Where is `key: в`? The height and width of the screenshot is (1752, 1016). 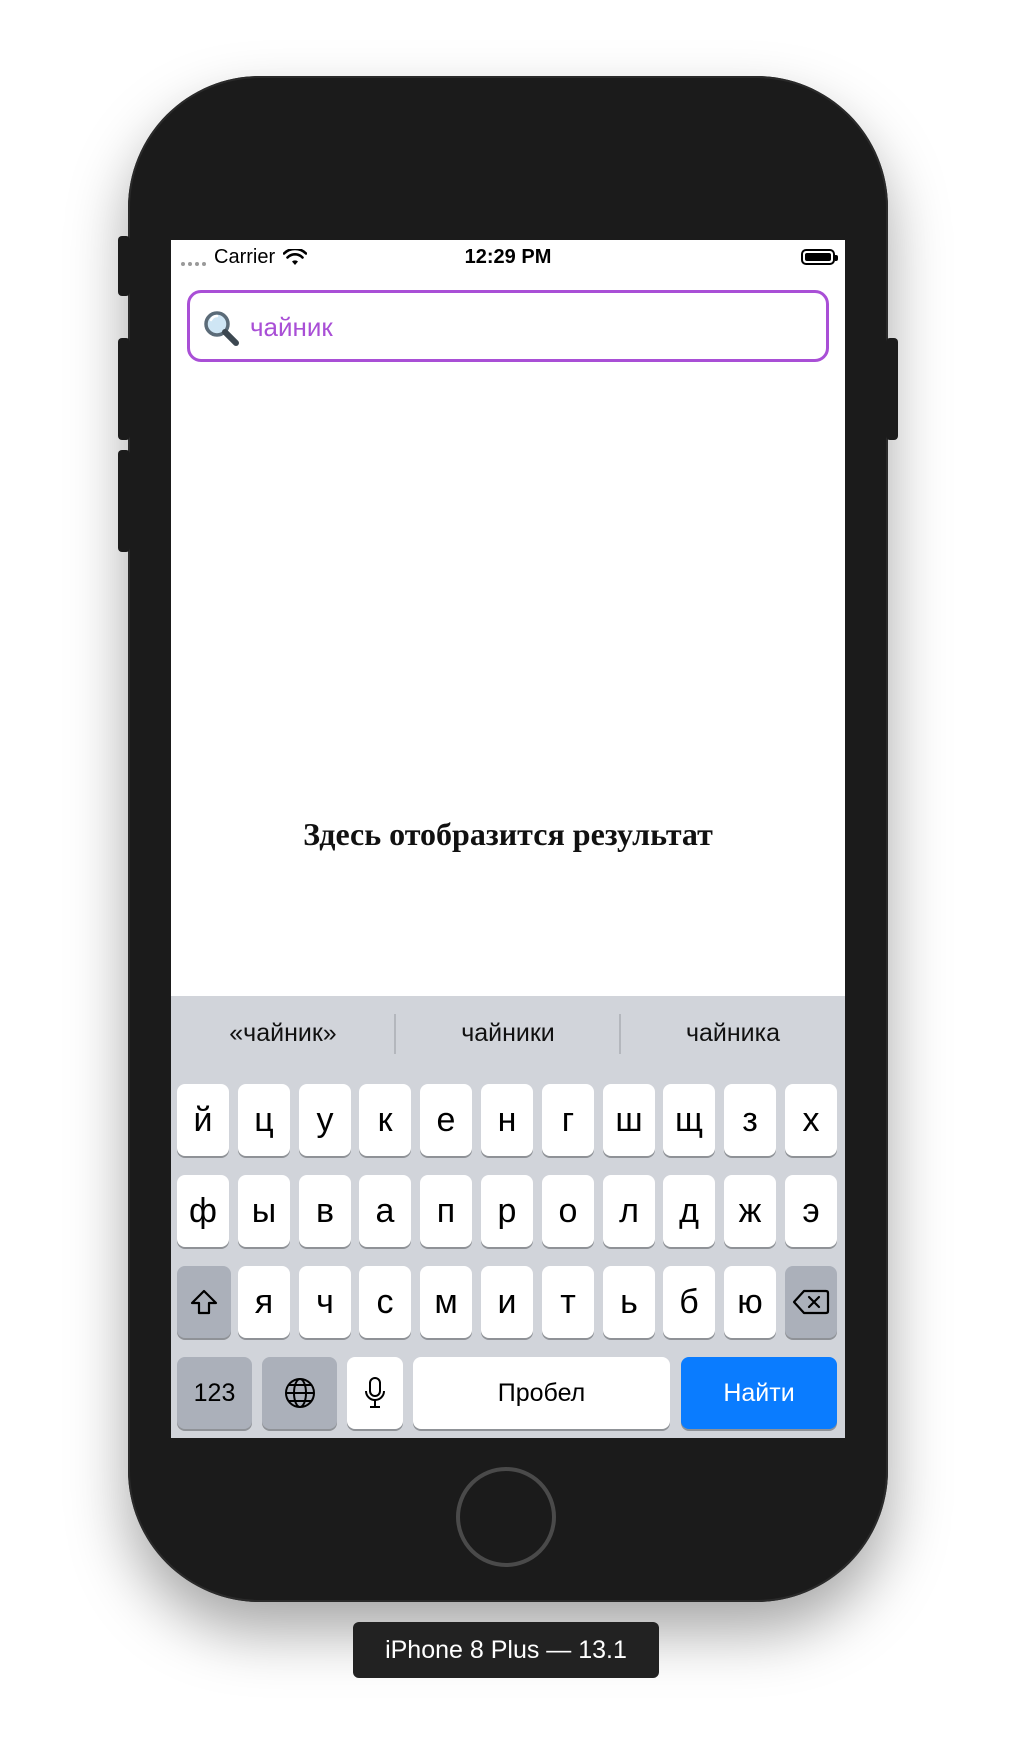 key: в is located at coordinates (325, 1211).